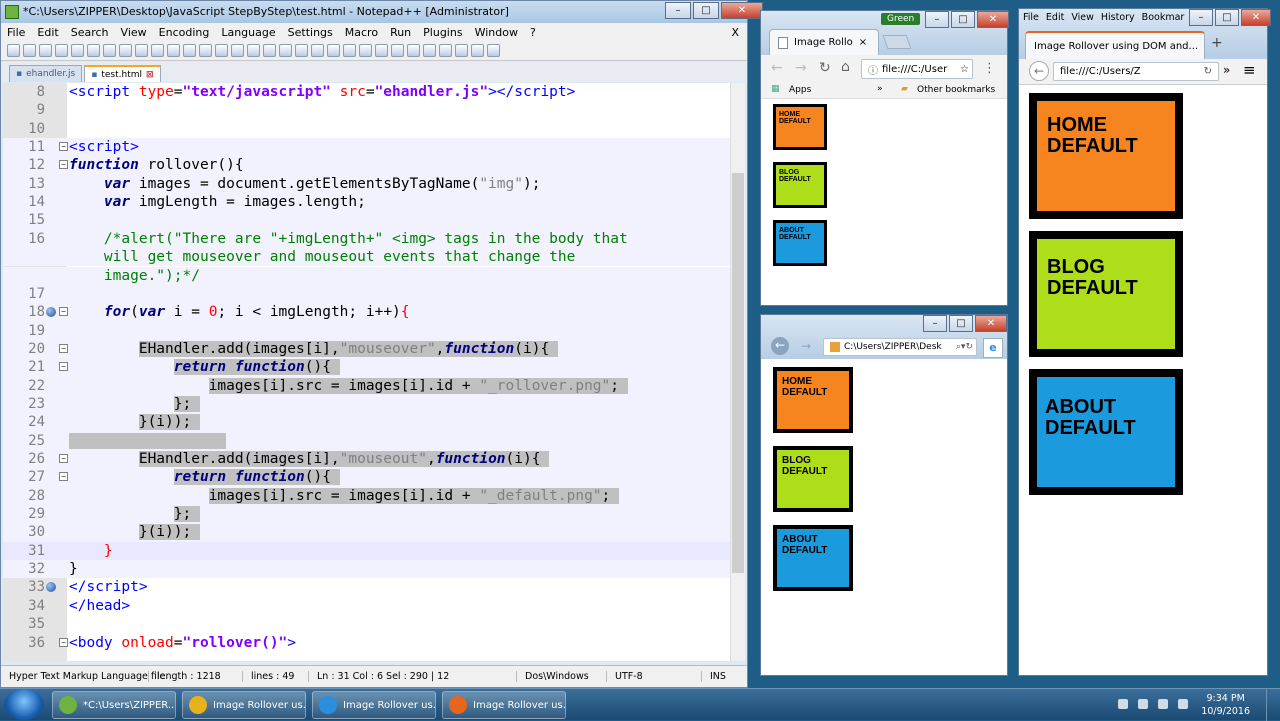  Describe the element at coordinates (1249, 70) in the screenshot. I see `hamburger-menu-icon: ≡` at that location.